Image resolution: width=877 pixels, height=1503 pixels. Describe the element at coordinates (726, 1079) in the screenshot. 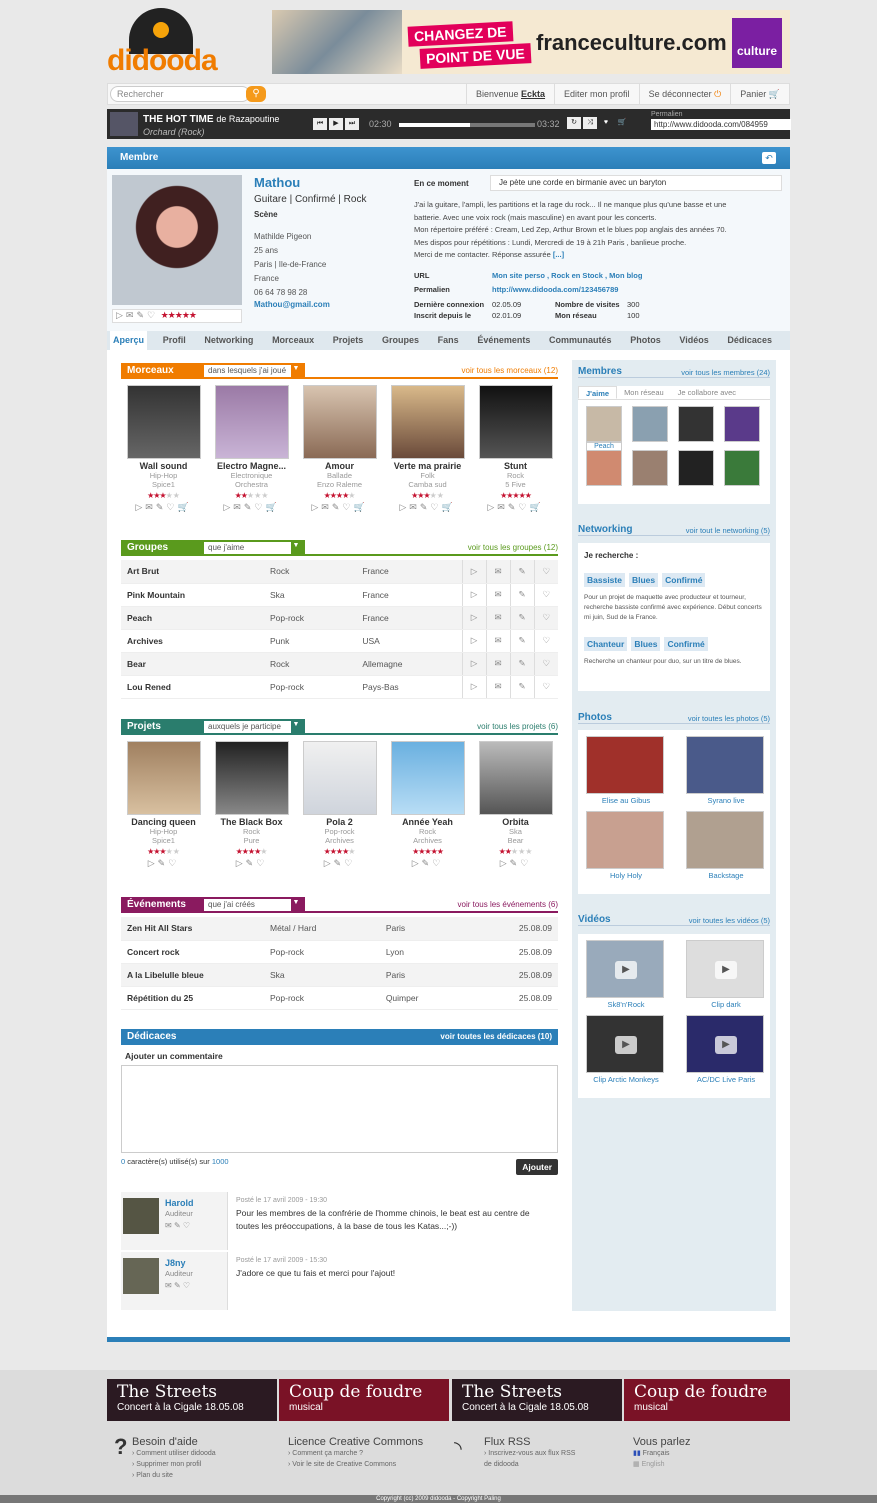

I see `caption: AC/DC Live Paris` at that location.